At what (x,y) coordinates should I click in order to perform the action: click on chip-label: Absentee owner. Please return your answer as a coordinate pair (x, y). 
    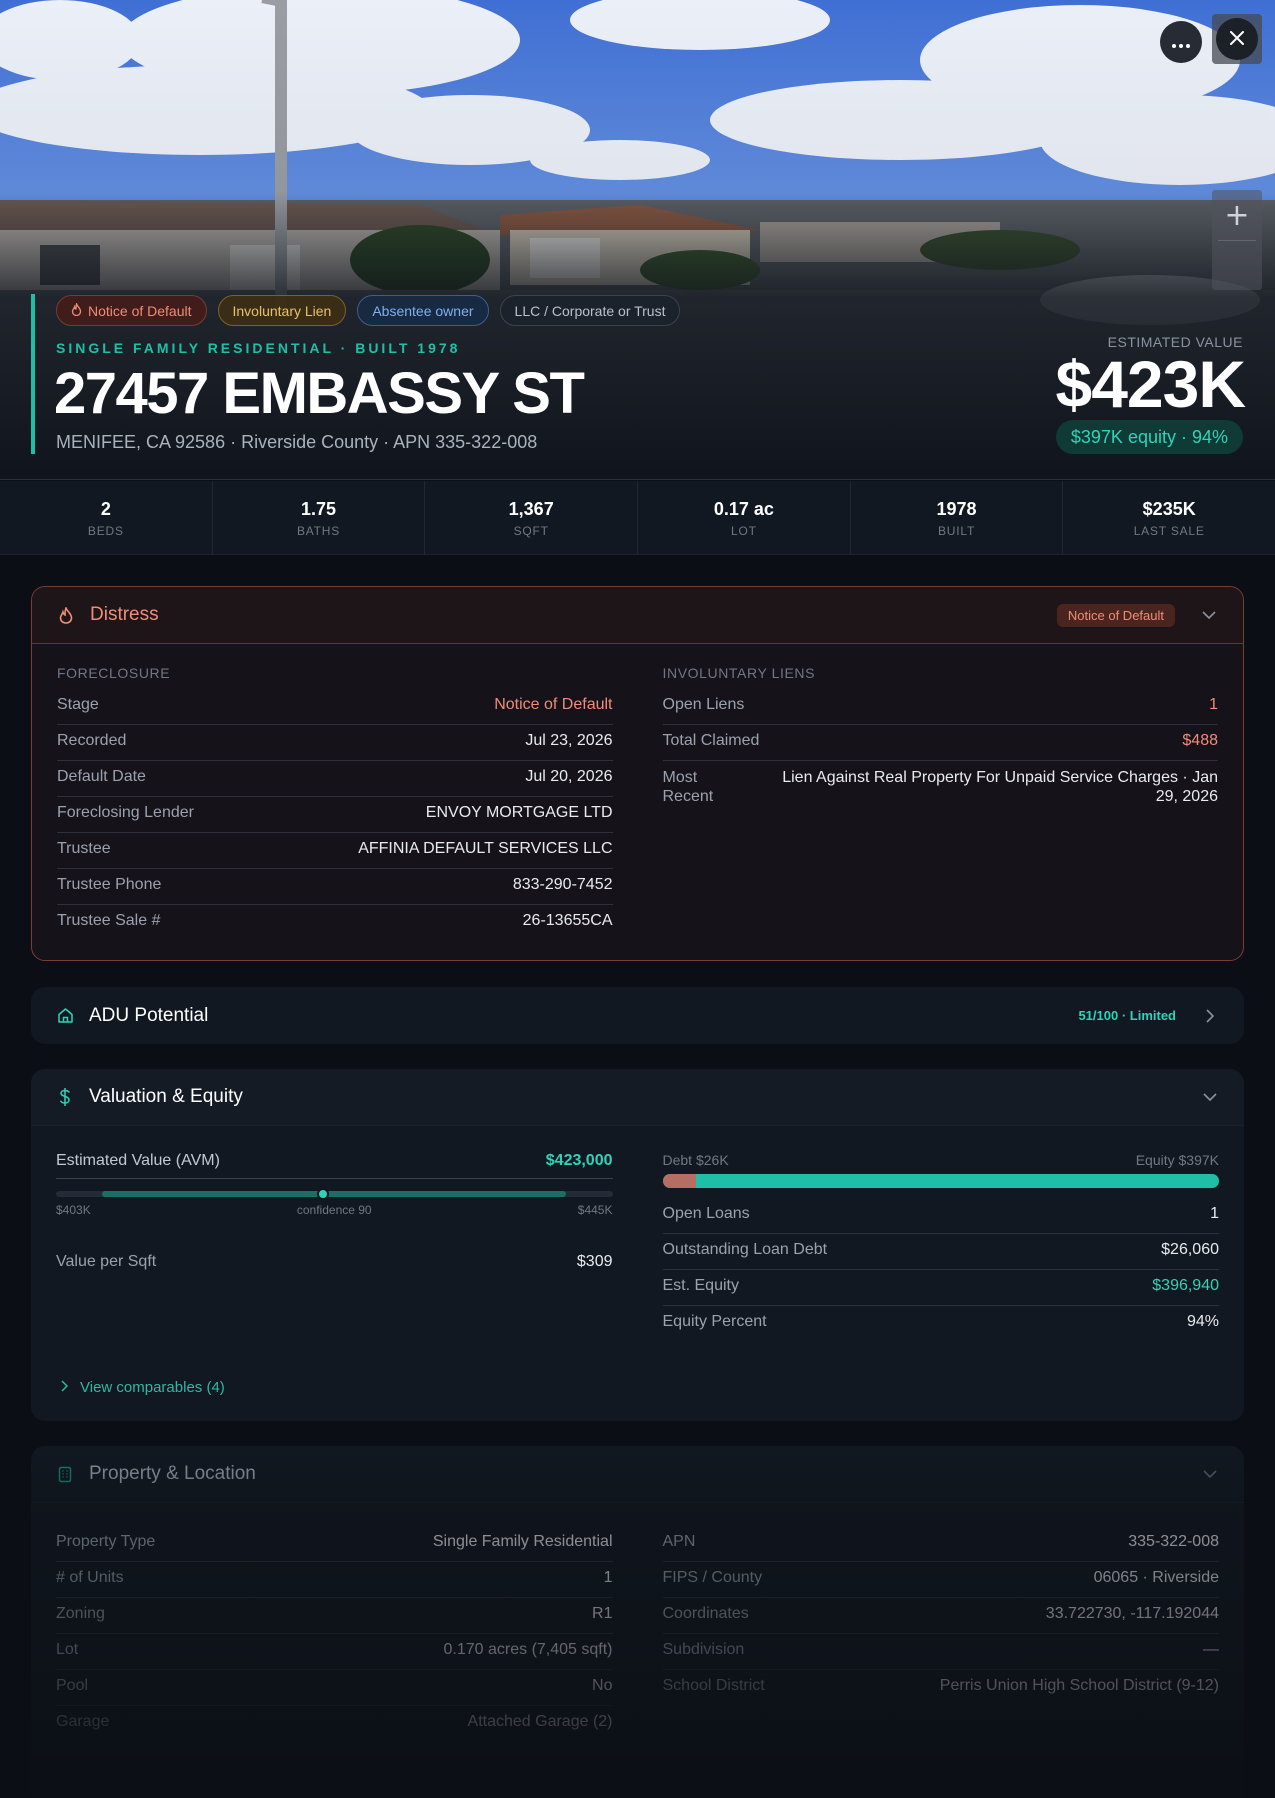
    Looking at the image, I should click on (423, 310).